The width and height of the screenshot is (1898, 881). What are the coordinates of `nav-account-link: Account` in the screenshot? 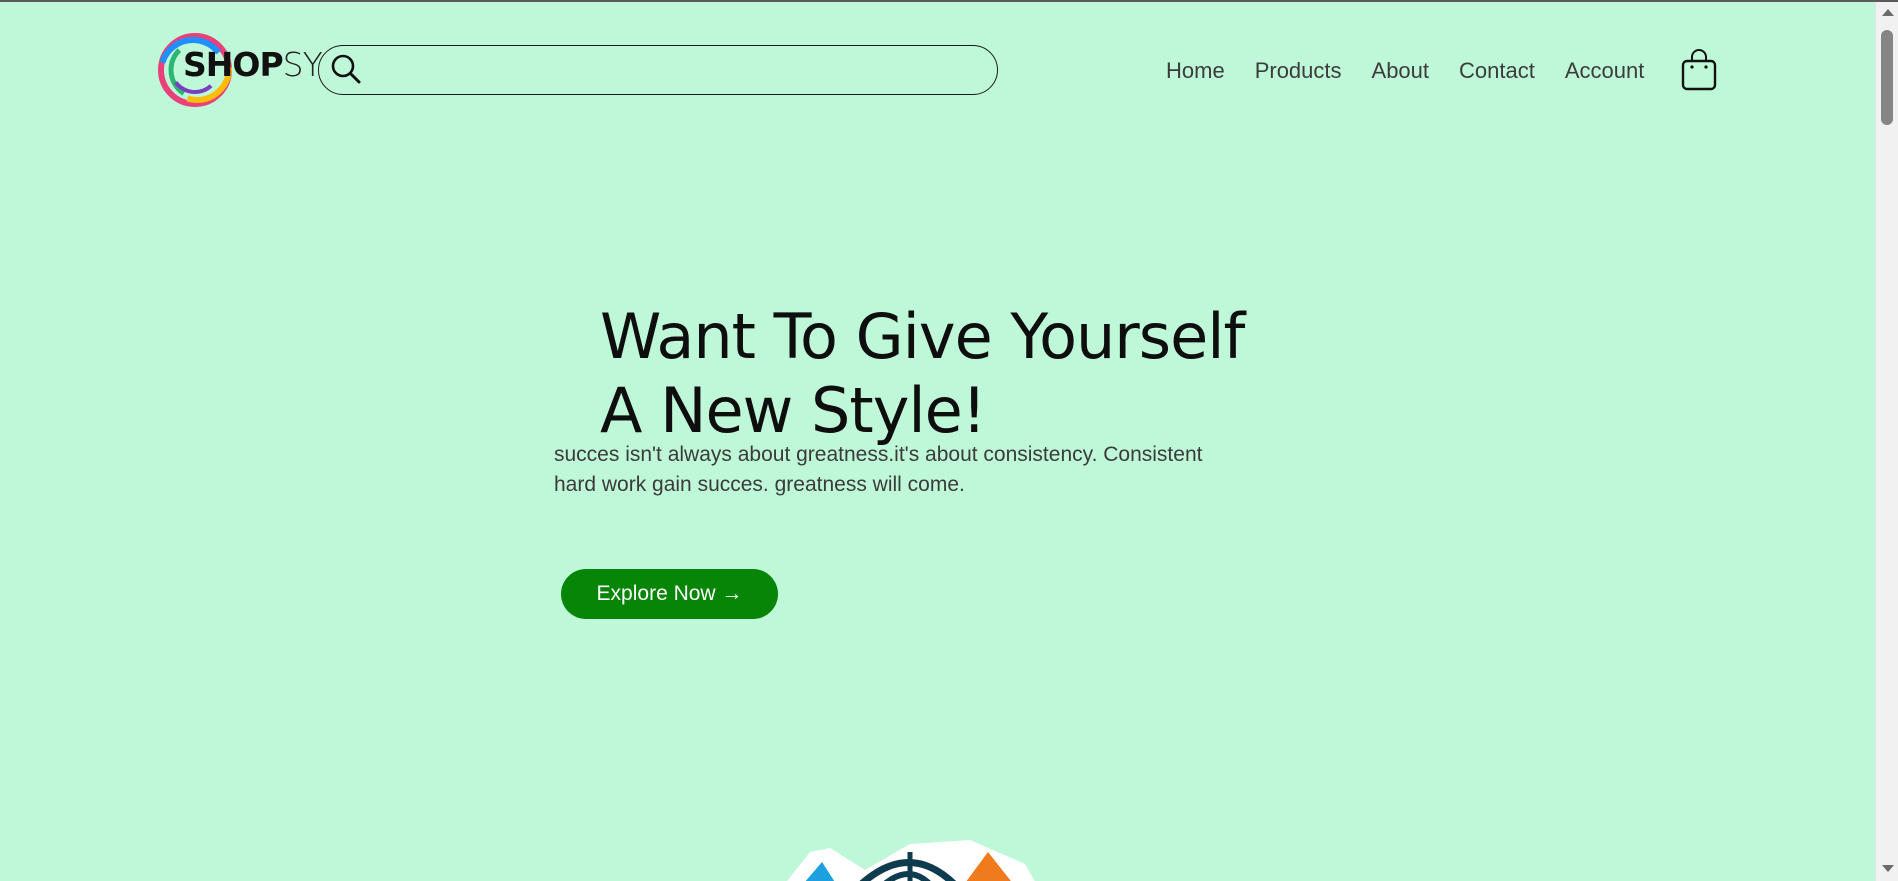 It's located at (1605, 71).